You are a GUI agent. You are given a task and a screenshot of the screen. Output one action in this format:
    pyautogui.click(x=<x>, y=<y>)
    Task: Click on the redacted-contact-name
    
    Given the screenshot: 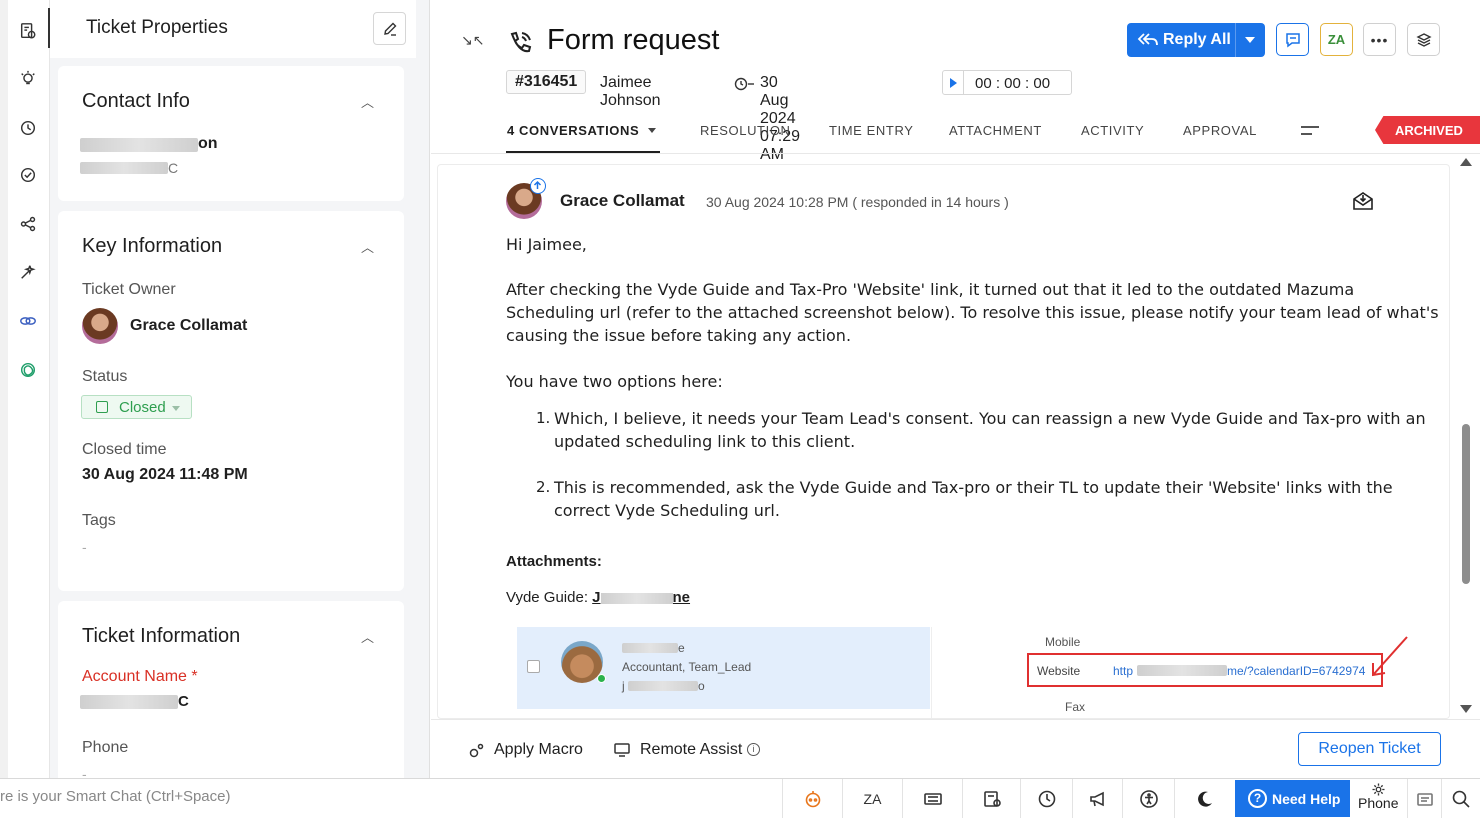 What is the action you would take?
    pyautogui.click(x=139, y=145)
    